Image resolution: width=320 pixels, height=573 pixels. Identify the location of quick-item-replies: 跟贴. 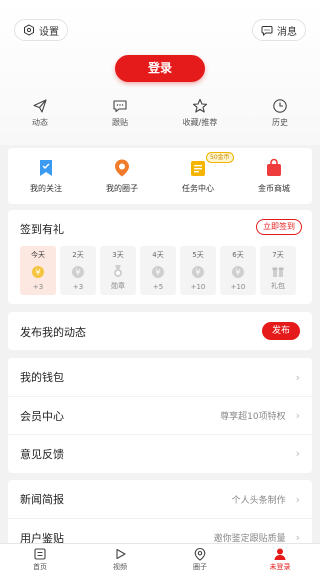
(120, 113).